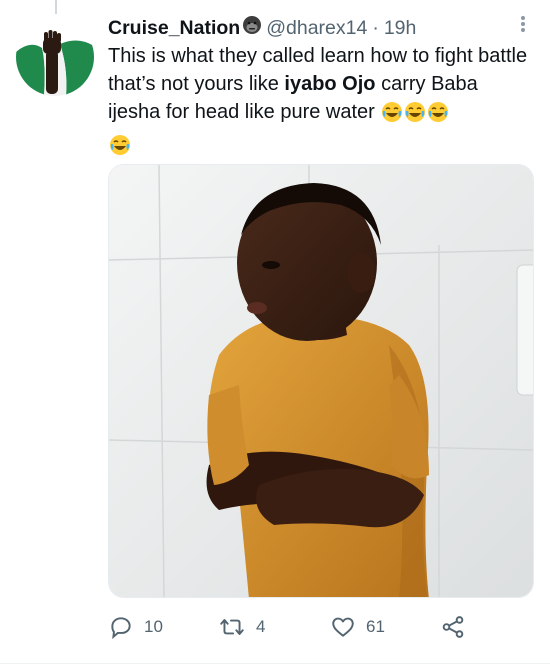 This screenshot has height=665, width=550. What do you see at coordinates (135, 627) in the screenshot?
I see `reply-button: 10` at bounding box center [135, 627].